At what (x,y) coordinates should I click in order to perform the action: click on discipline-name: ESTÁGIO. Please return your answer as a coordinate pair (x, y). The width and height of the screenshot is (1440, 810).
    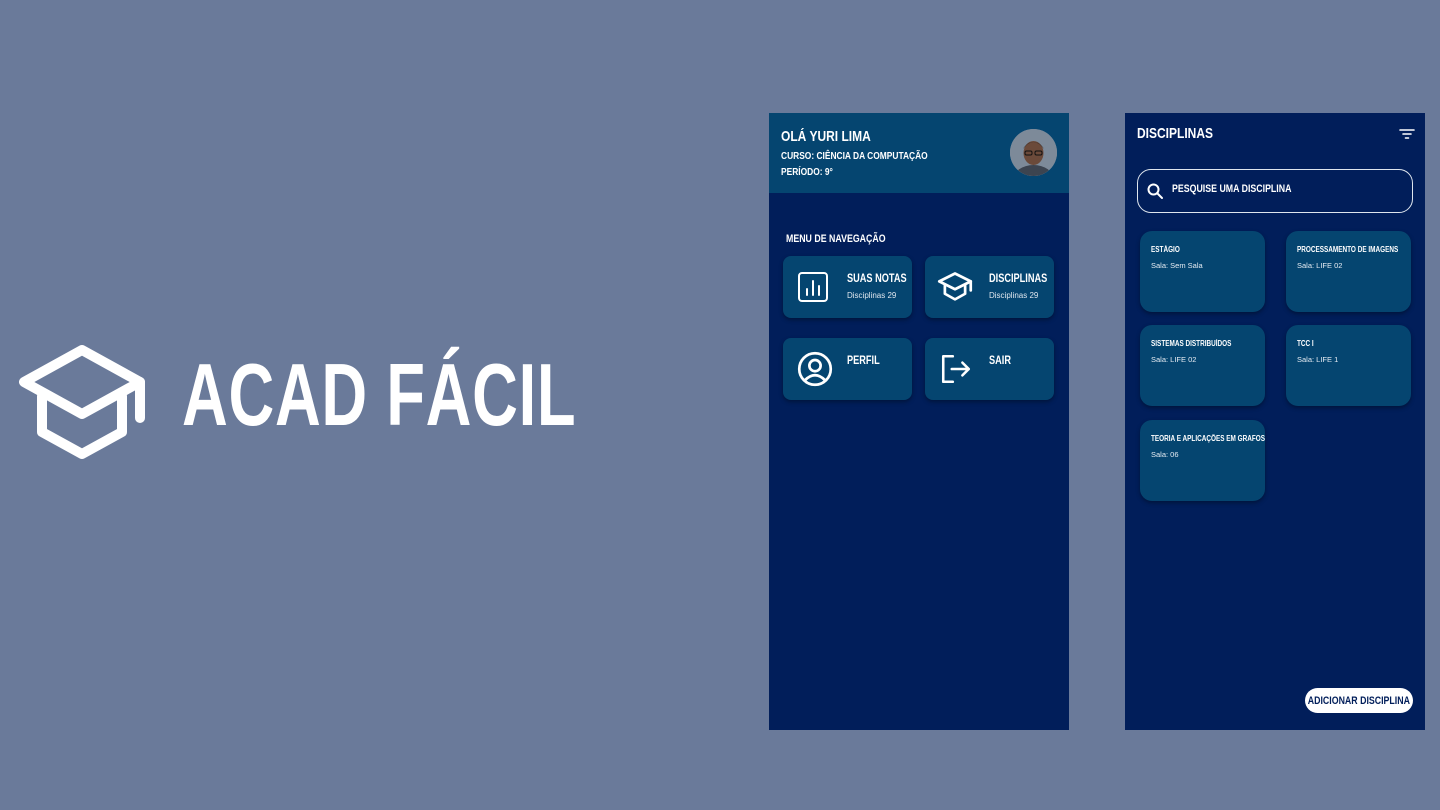
    Looking at the image, I should click on (1165, 249).